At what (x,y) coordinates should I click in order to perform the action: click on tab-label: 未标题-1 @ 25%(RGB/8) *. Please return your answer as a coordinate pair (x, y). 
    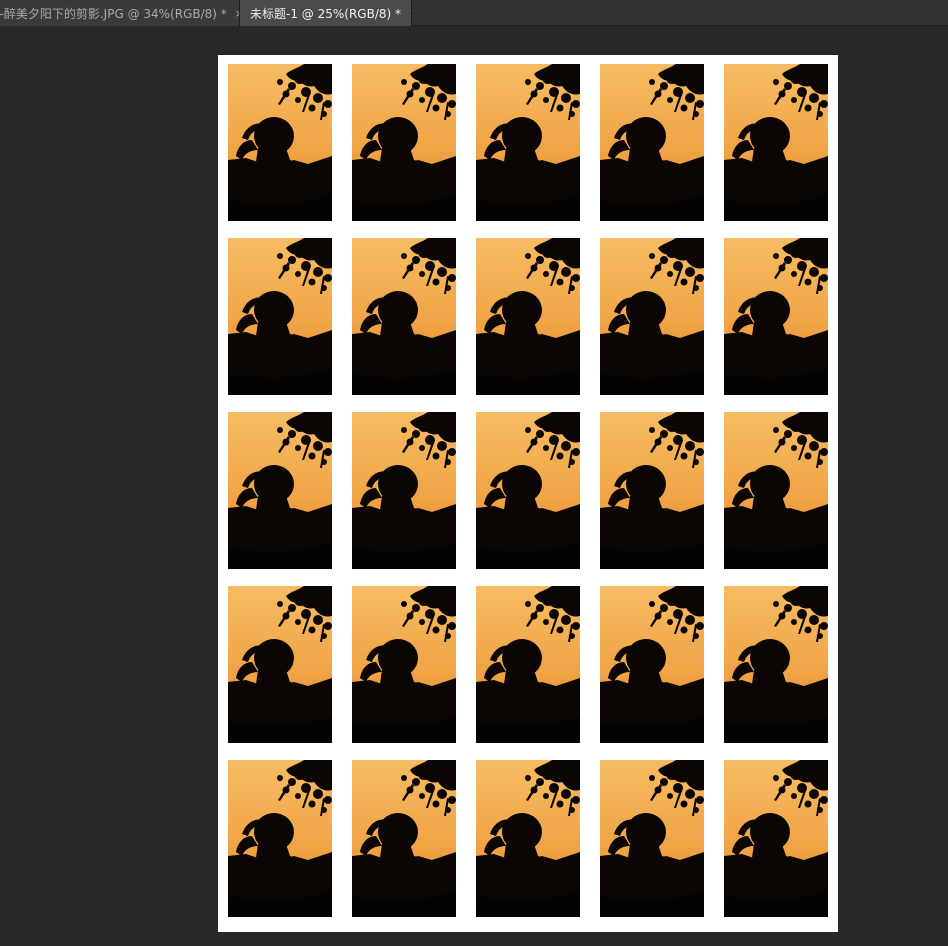
    Looking at the image, I should click on (325, 13).